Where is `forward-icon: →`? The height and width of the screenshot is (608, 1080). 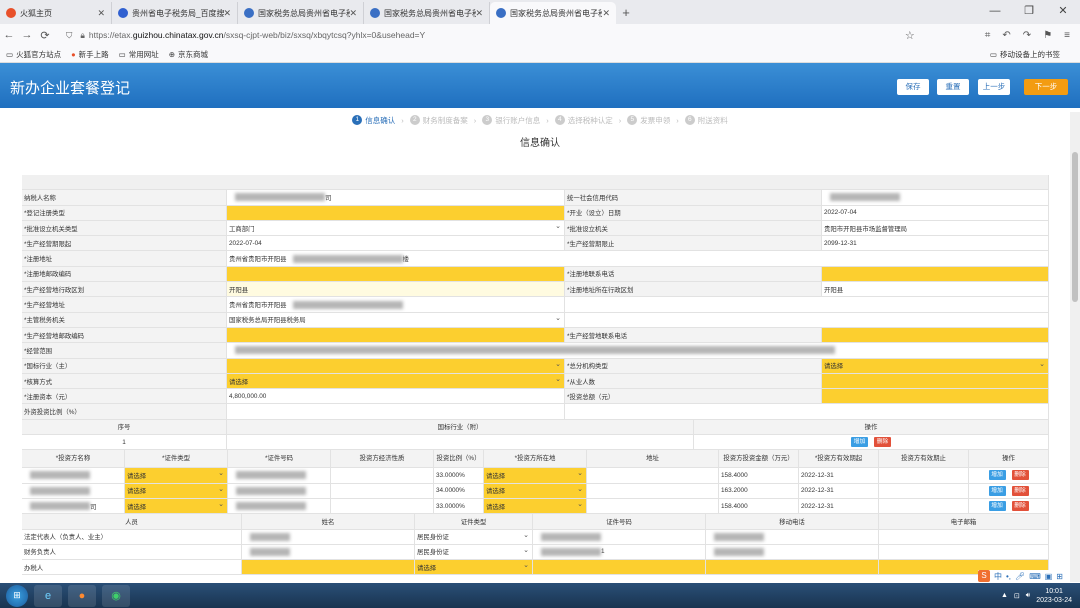
forward-icon: → is located at coordinates (27, 35).